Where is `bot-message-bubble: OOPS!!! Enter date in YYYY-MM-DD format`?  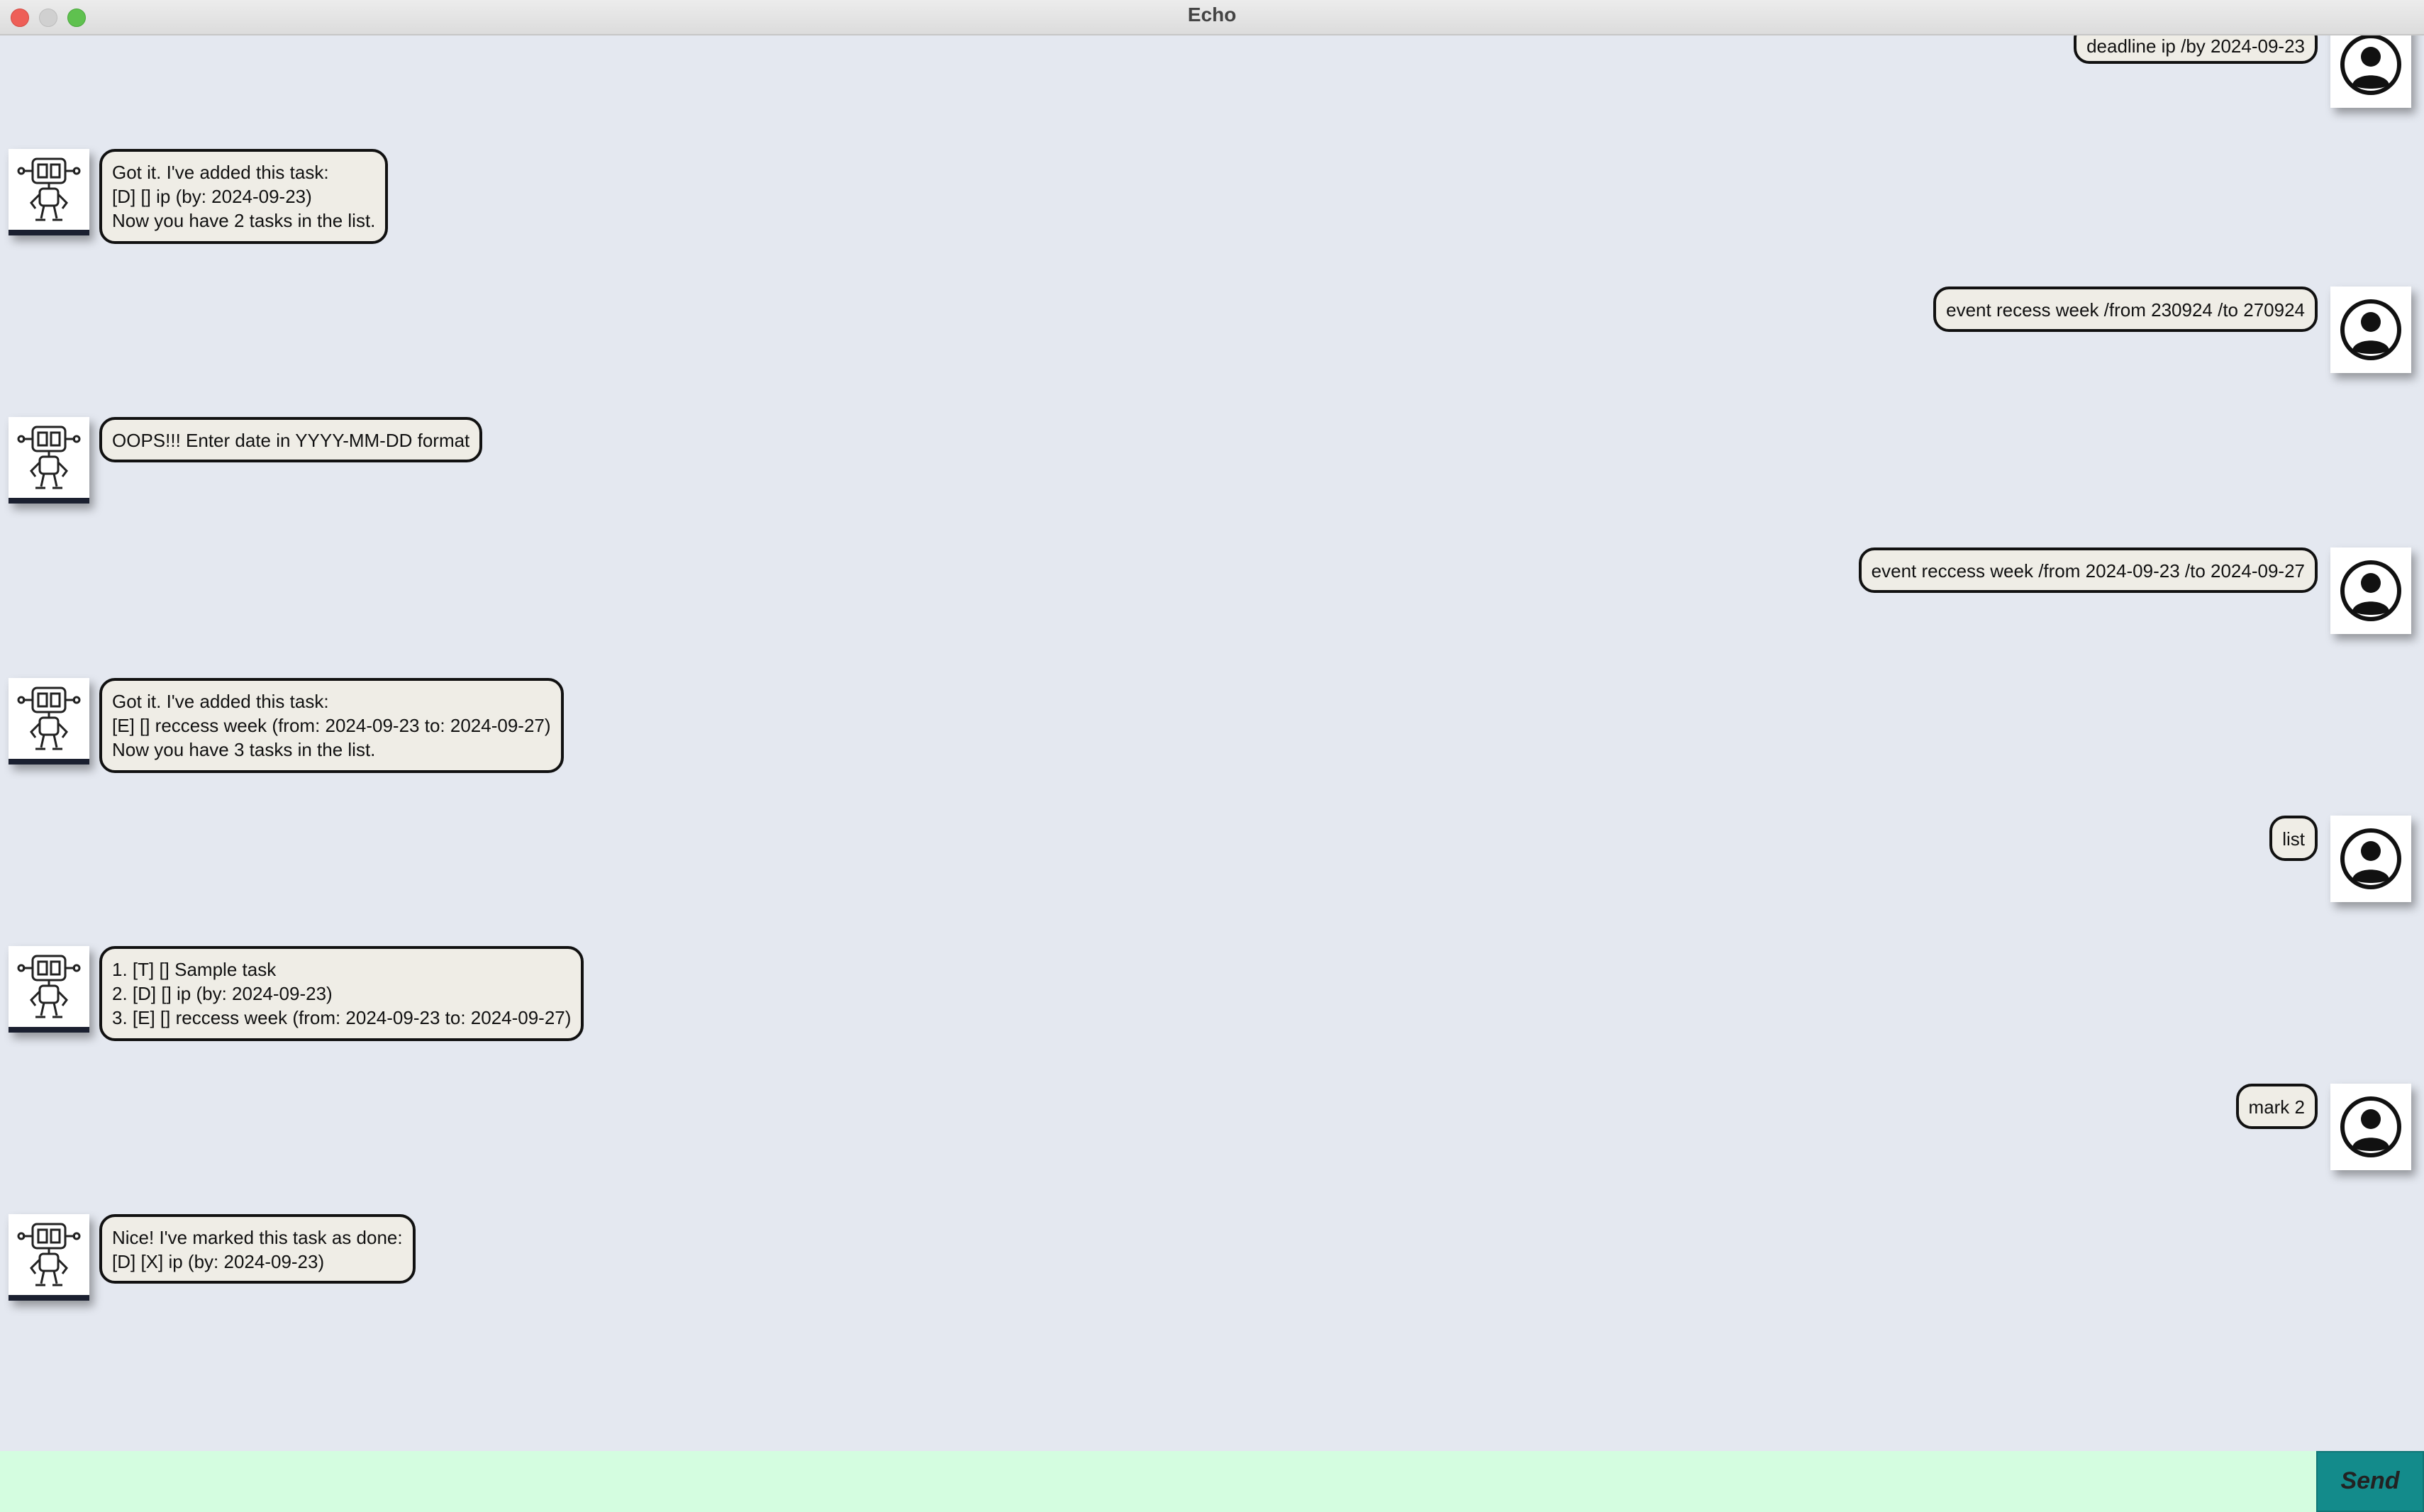 bot-message-bubble: OOPS!!! Enter date in YYYY-MM-DD format is located at coordinates (291, 439).